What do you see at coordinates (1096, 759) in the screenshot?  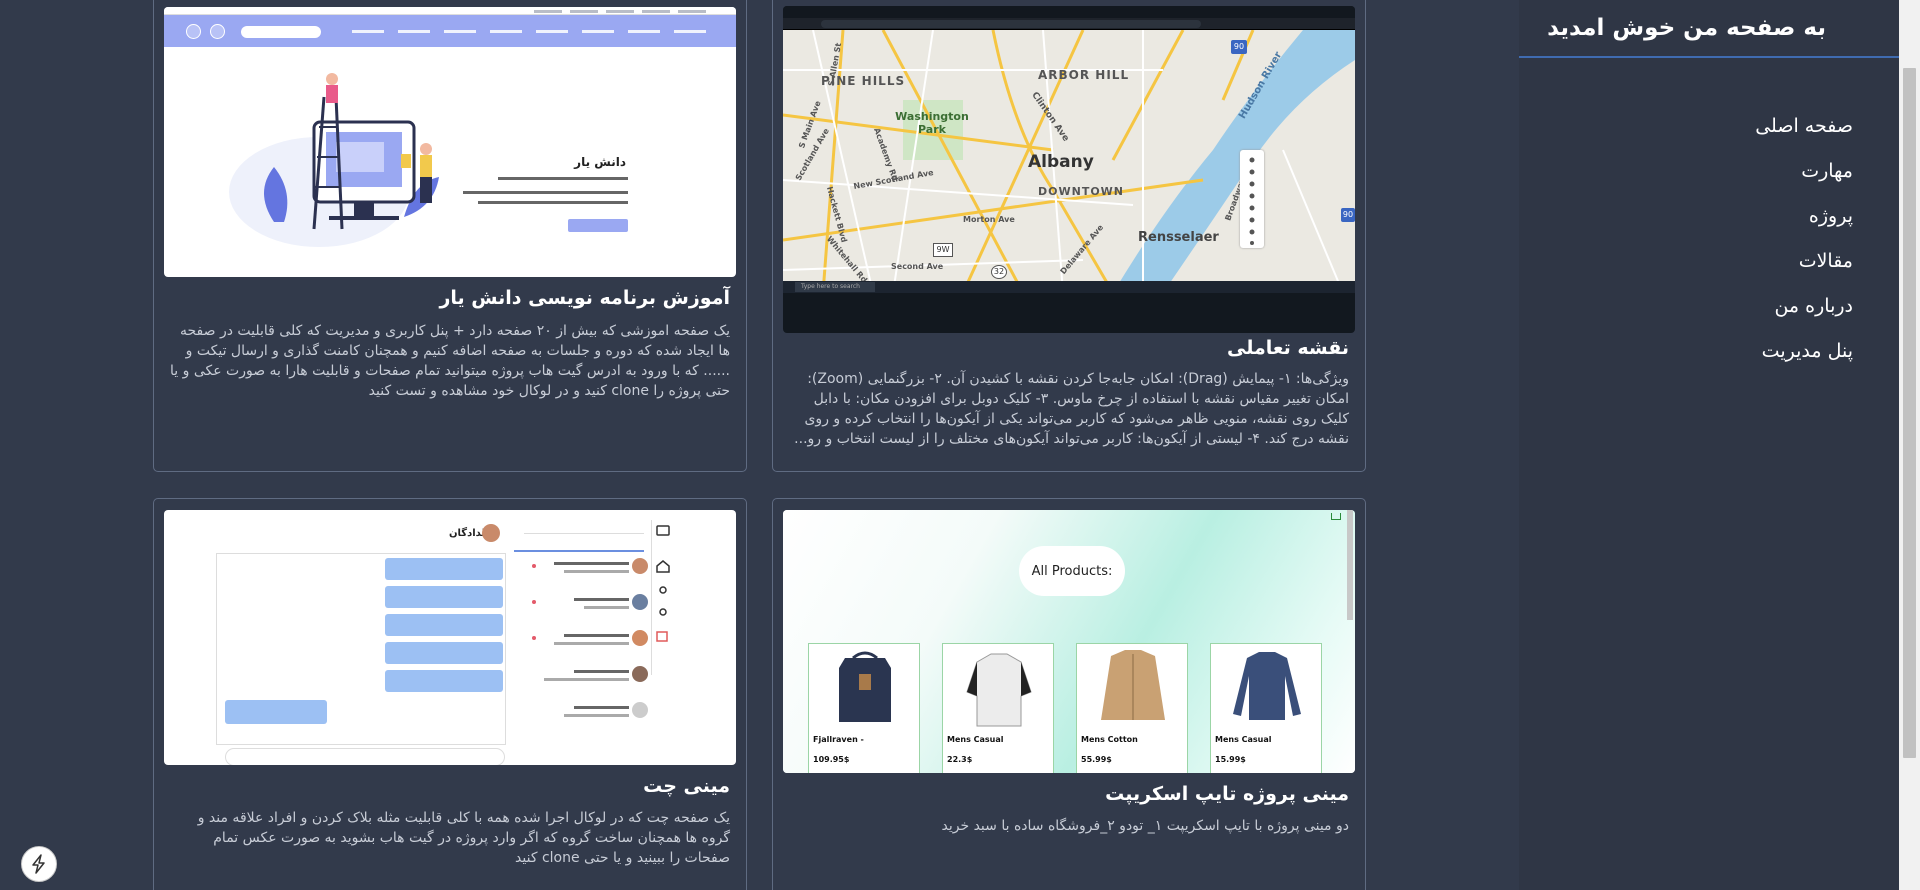 I see `product-price: 55.99$` at bounding box center [1096, 759].